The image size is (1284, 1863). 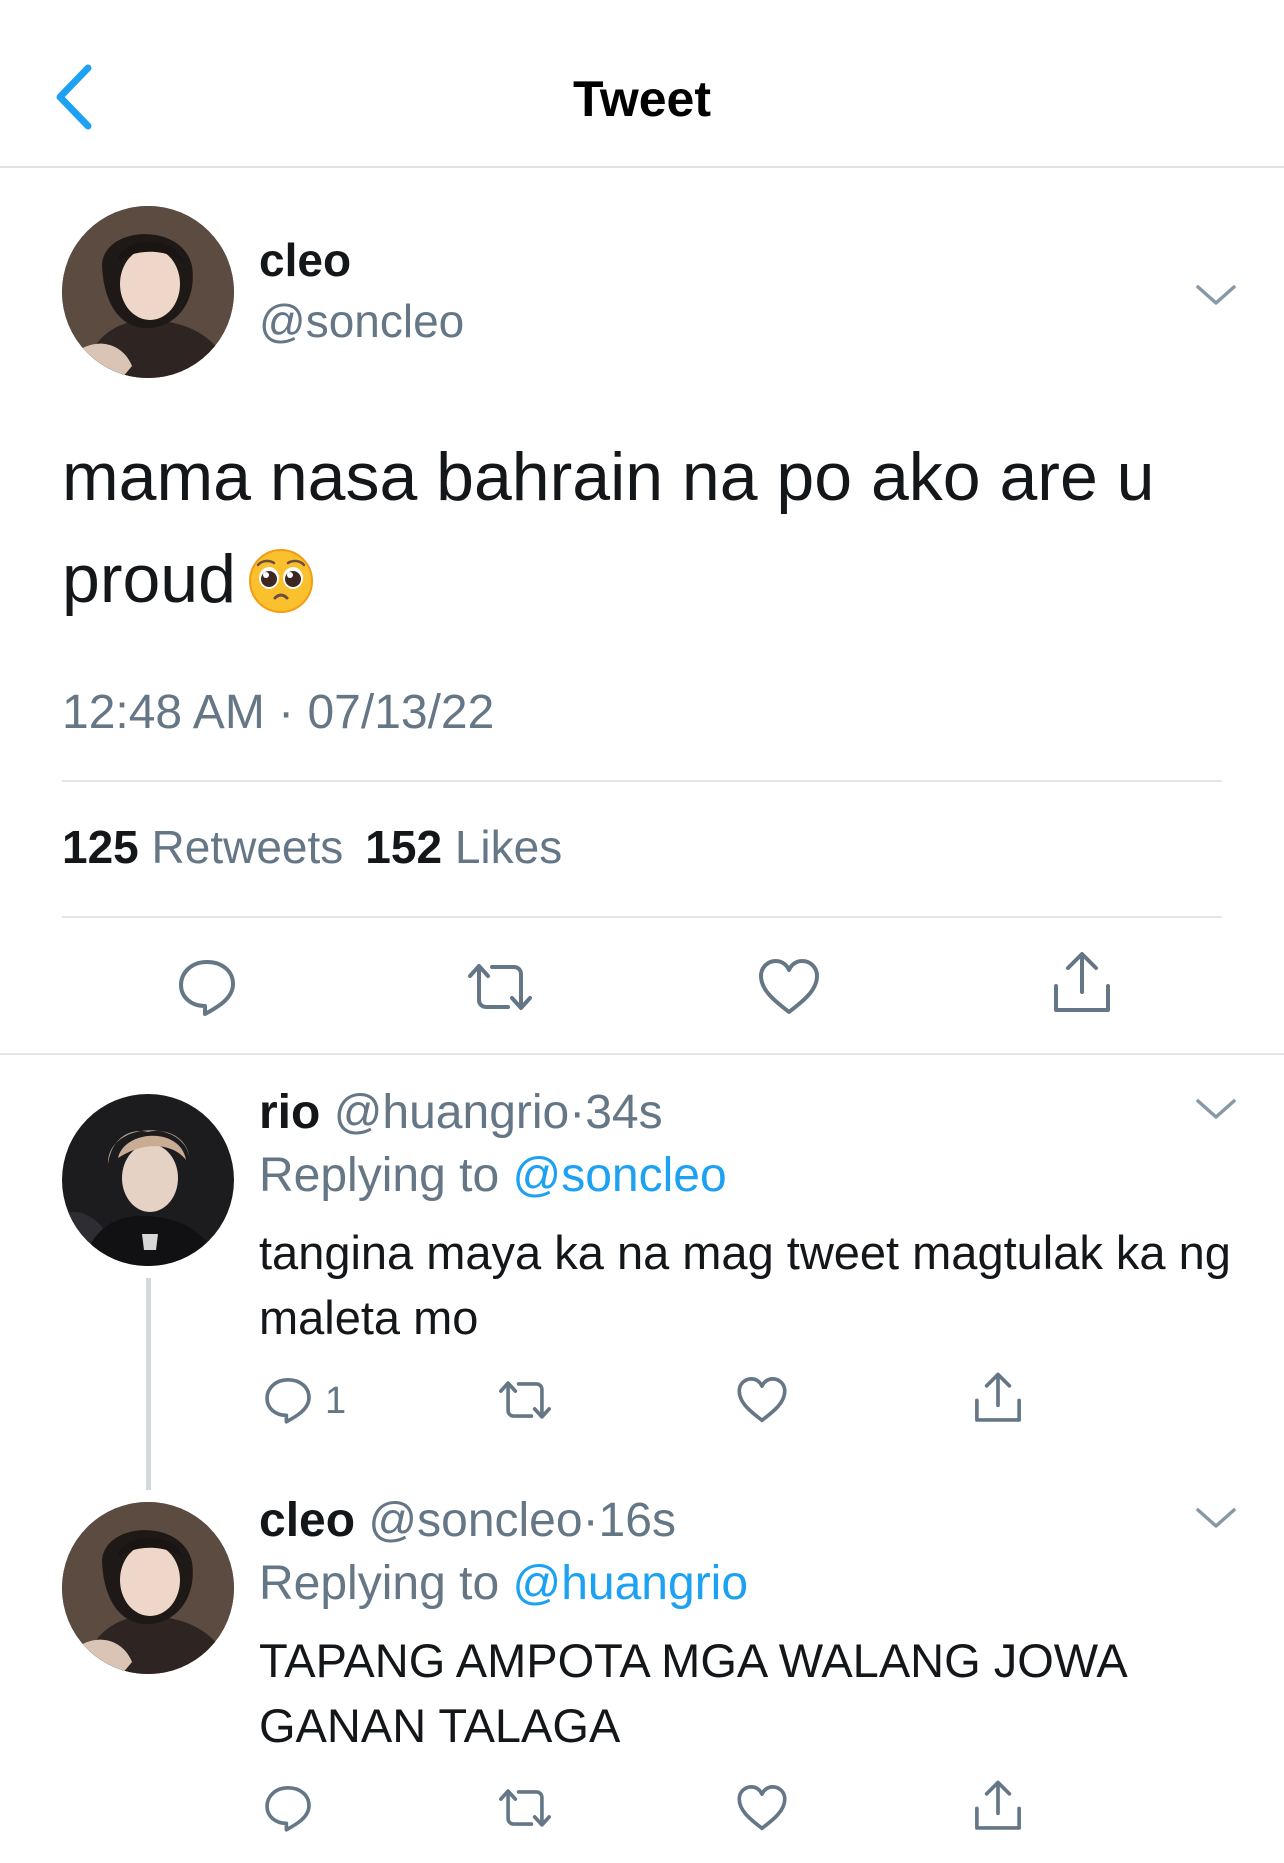 What do you see at coordinates (630, 1583) in the screenshot?
I see `mention-link: @huangrio` at bounding box center [630, 1583].